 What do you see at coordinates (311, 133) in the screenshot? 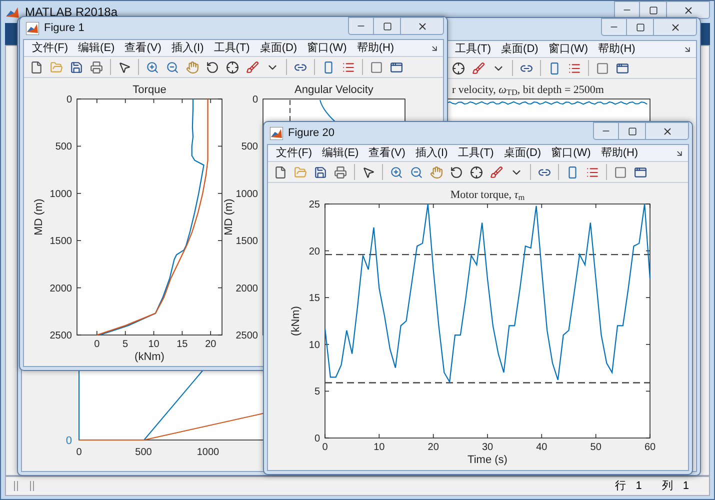
I see `window-title: Figure 20` at bounding box center [311, 133].